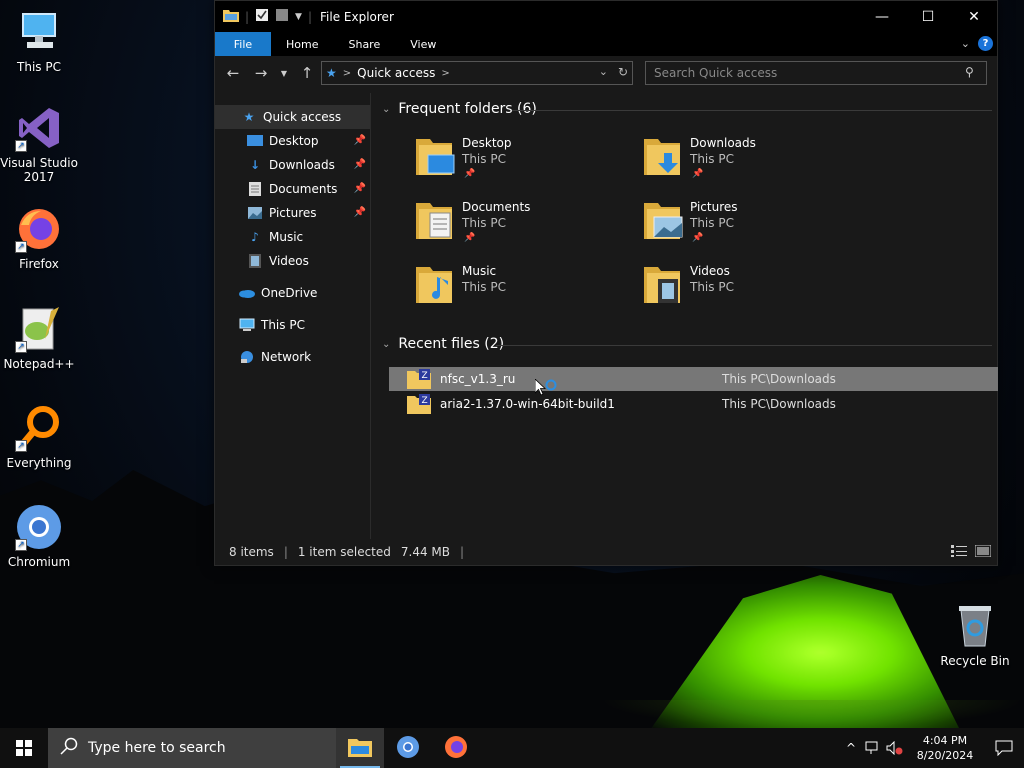 This screenshot has width=1024, height=768. I want to click on clock-time: 4:04 PM, so click(945, 740).